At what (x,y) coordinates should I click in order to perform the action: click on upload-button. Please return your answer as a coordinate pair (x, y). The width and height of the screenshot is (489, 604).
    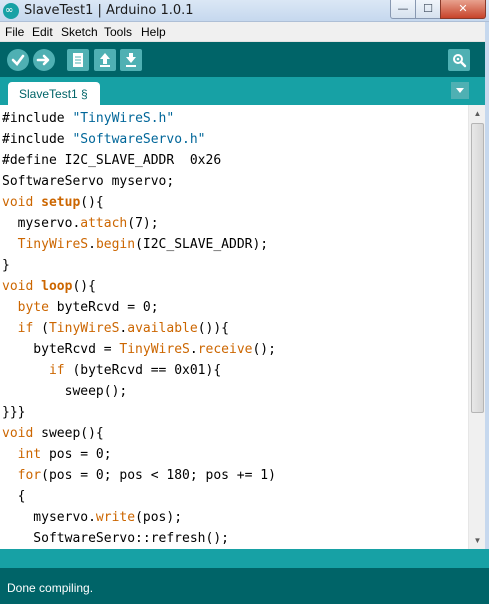
    Looking at the image, I should click on (44, 60).